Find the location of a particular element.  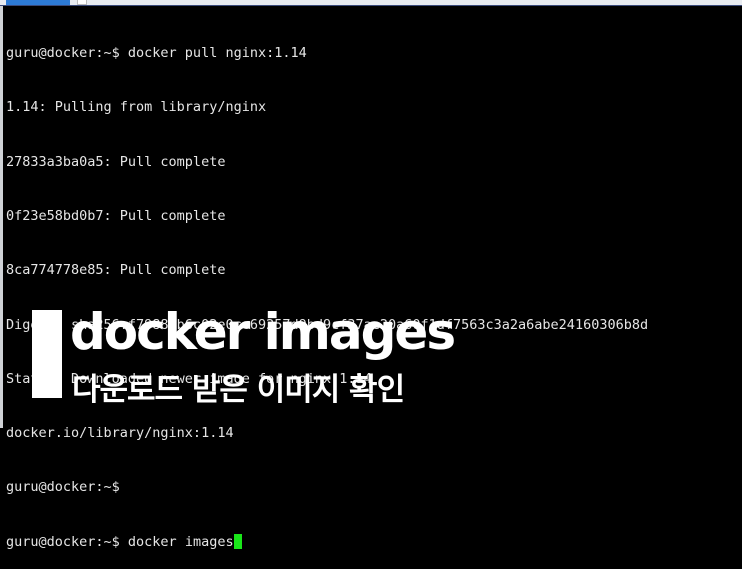

caption-subtitle: 다운로드 받은 이미지 확인 is located at coordinates (238, 390).